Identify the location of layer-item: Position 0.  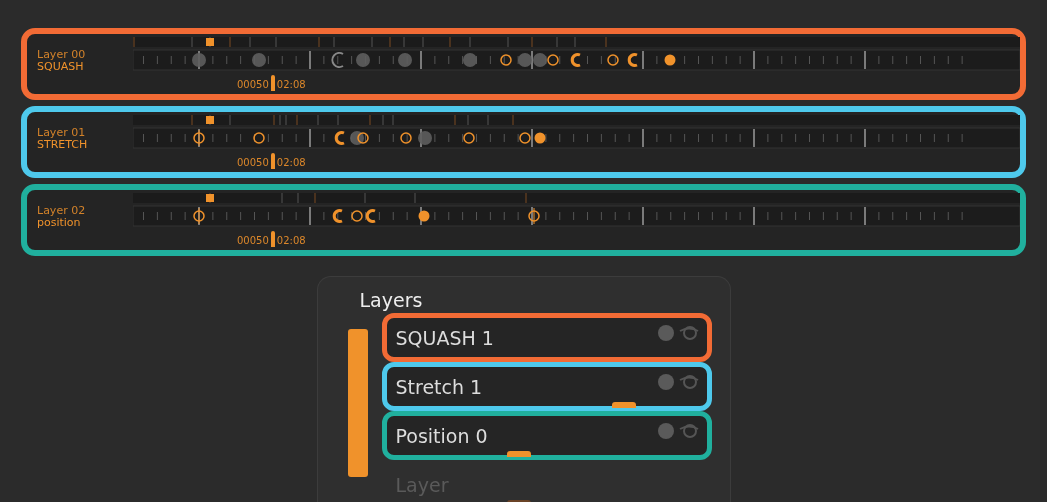
(546, 435).